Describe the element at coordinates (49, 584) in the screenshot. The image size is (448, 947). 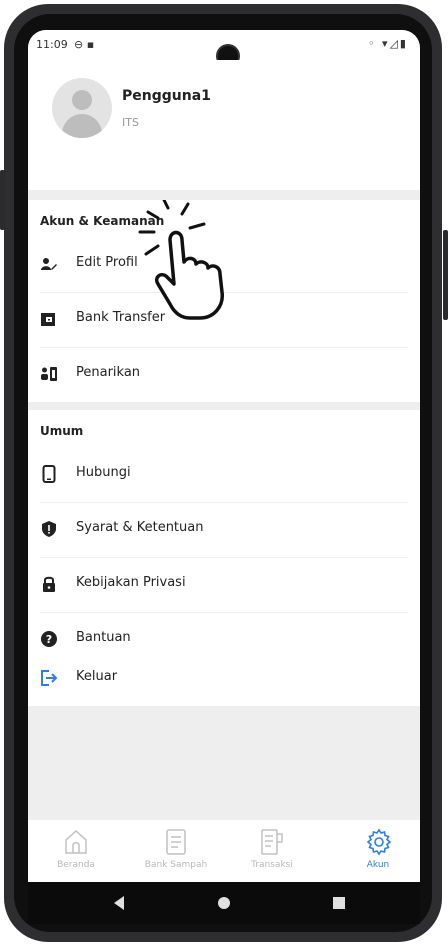
I see `lock-icon` at that location.